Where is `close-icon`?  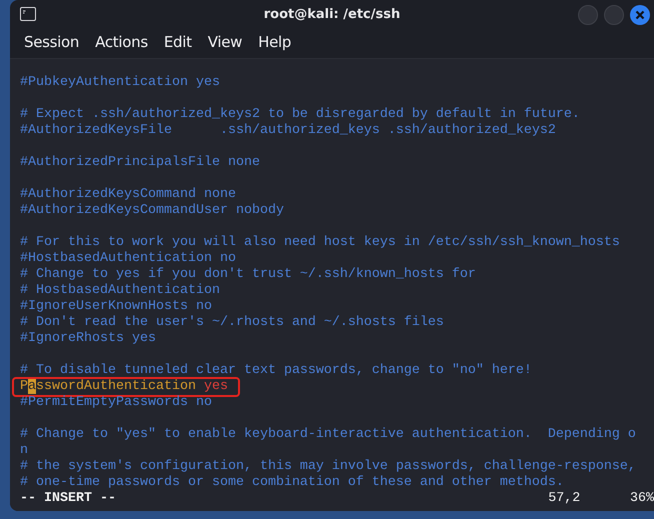 close-icon is located at coordinates (640, 15).